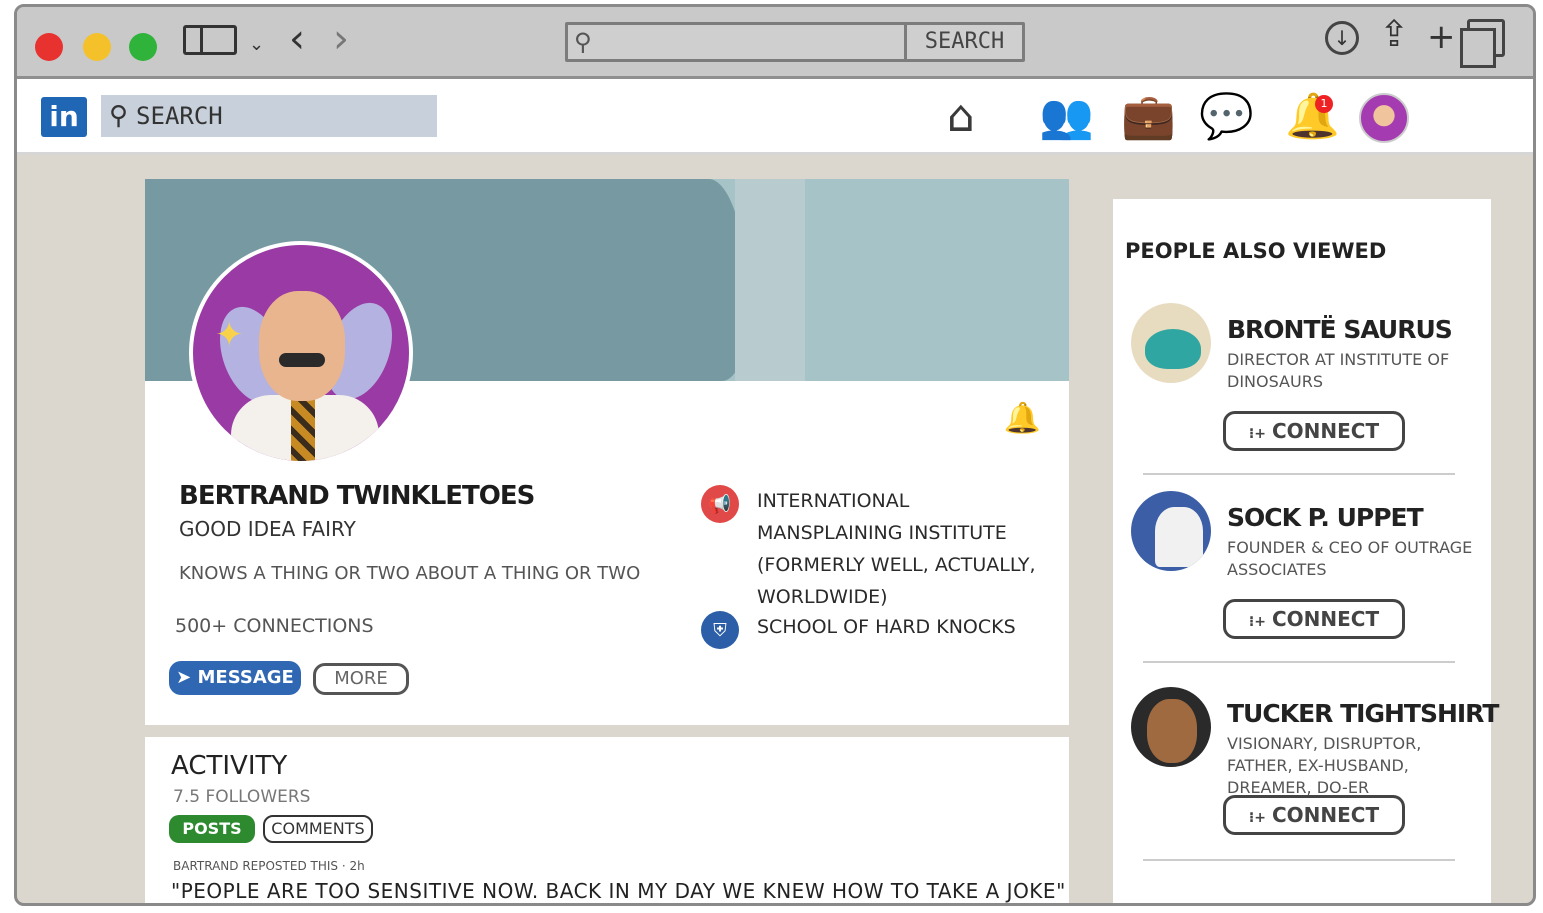  I want to click on share-icon: ⇪, so click(1394, 35).